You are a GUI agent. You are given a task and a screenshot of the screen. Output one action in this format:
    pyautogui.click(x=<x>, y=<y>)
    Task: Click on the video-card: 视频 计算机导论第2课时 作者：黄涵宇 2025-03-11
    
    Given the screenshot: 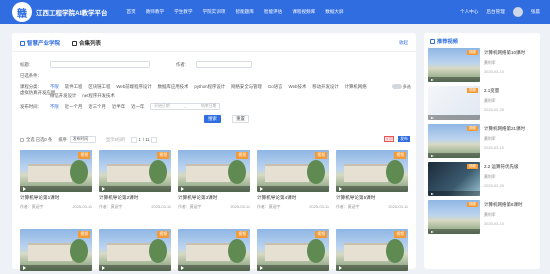 What is the action you would take?
    pyautogui.click(x=135, y=180)
    